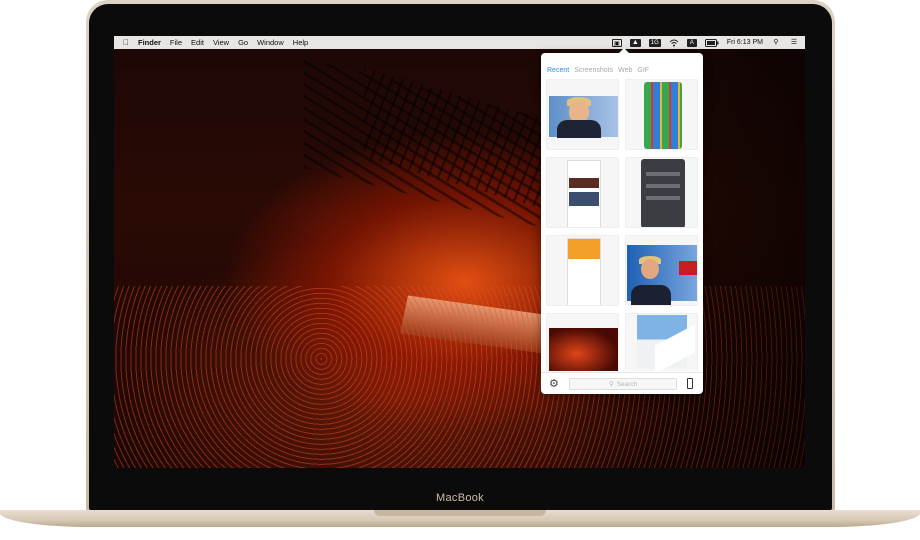  Describe the element at coordinates (794, 43) in the screenshot. I see `notification-center-icon: ☰` at that location.